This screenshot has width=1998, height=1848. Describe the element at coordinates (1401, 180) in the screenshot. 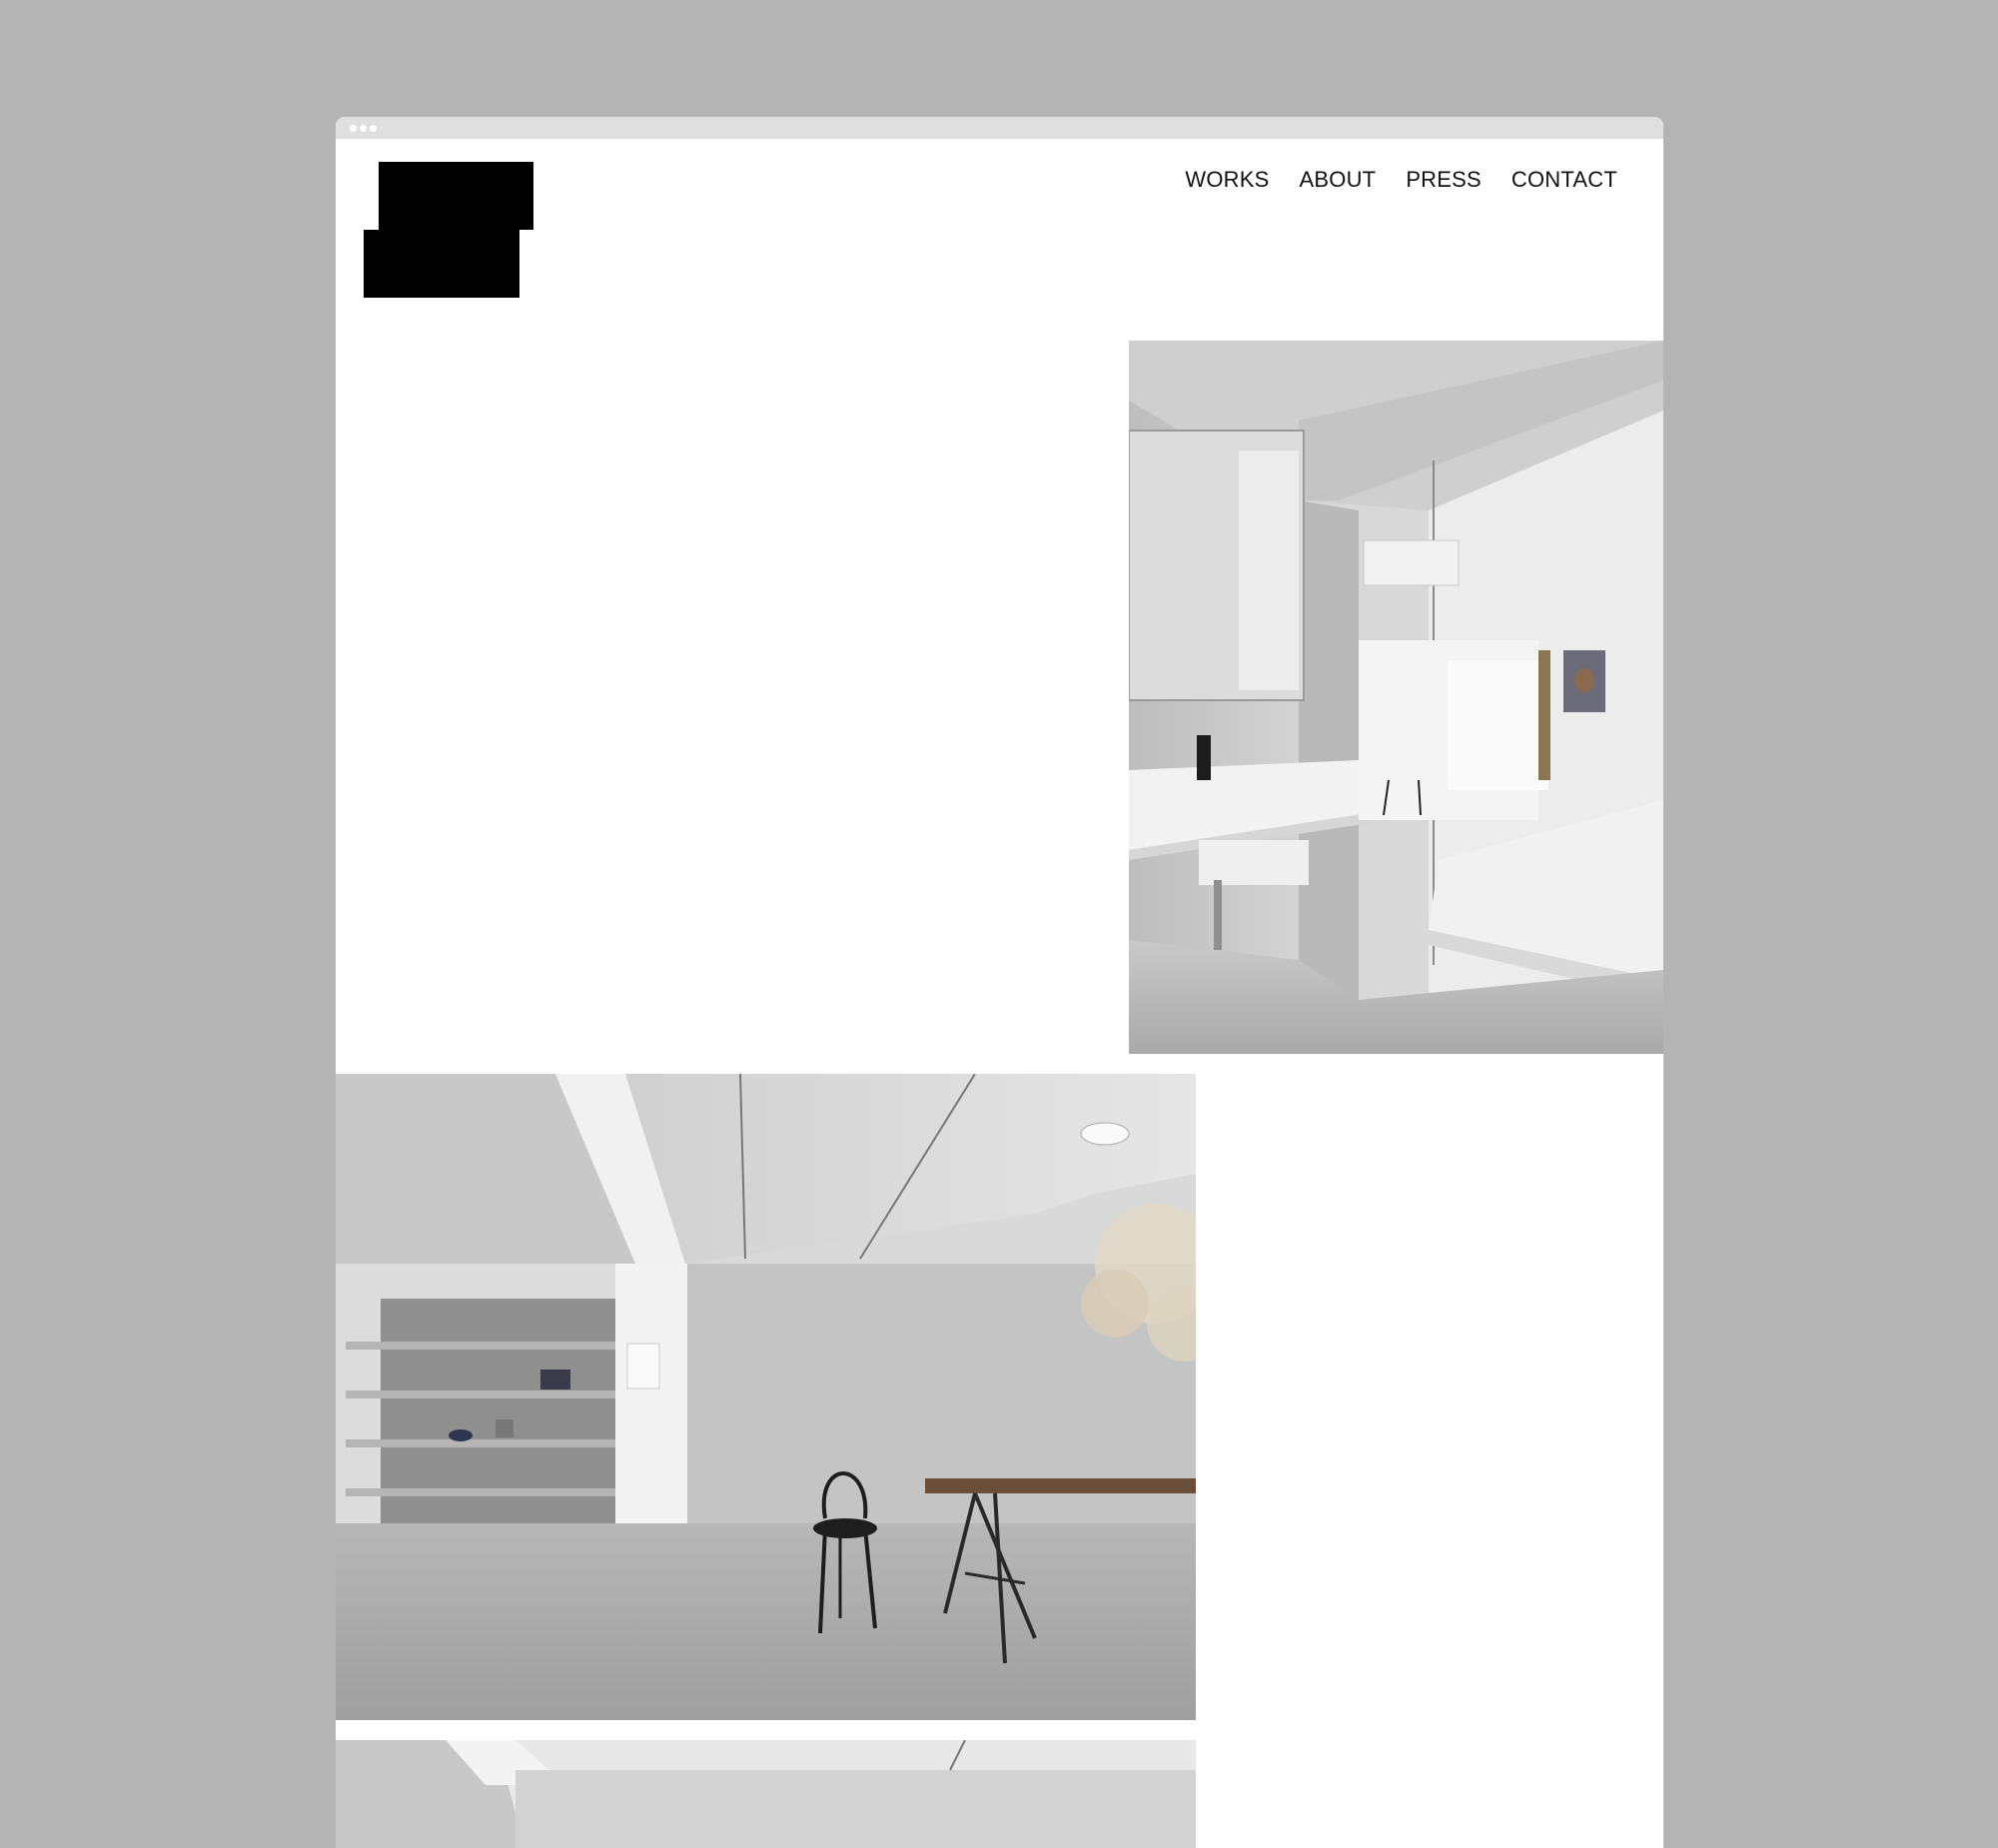

I see `main-nav: WORKS ABOUT PRESS CONTACT` at that location.